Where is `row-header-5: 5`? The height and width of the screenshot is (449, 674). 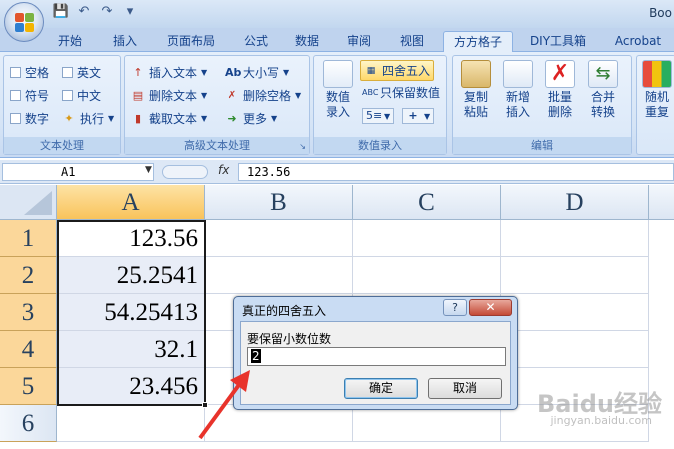
row-header-5: 5 is located at coordinates (28, 386).